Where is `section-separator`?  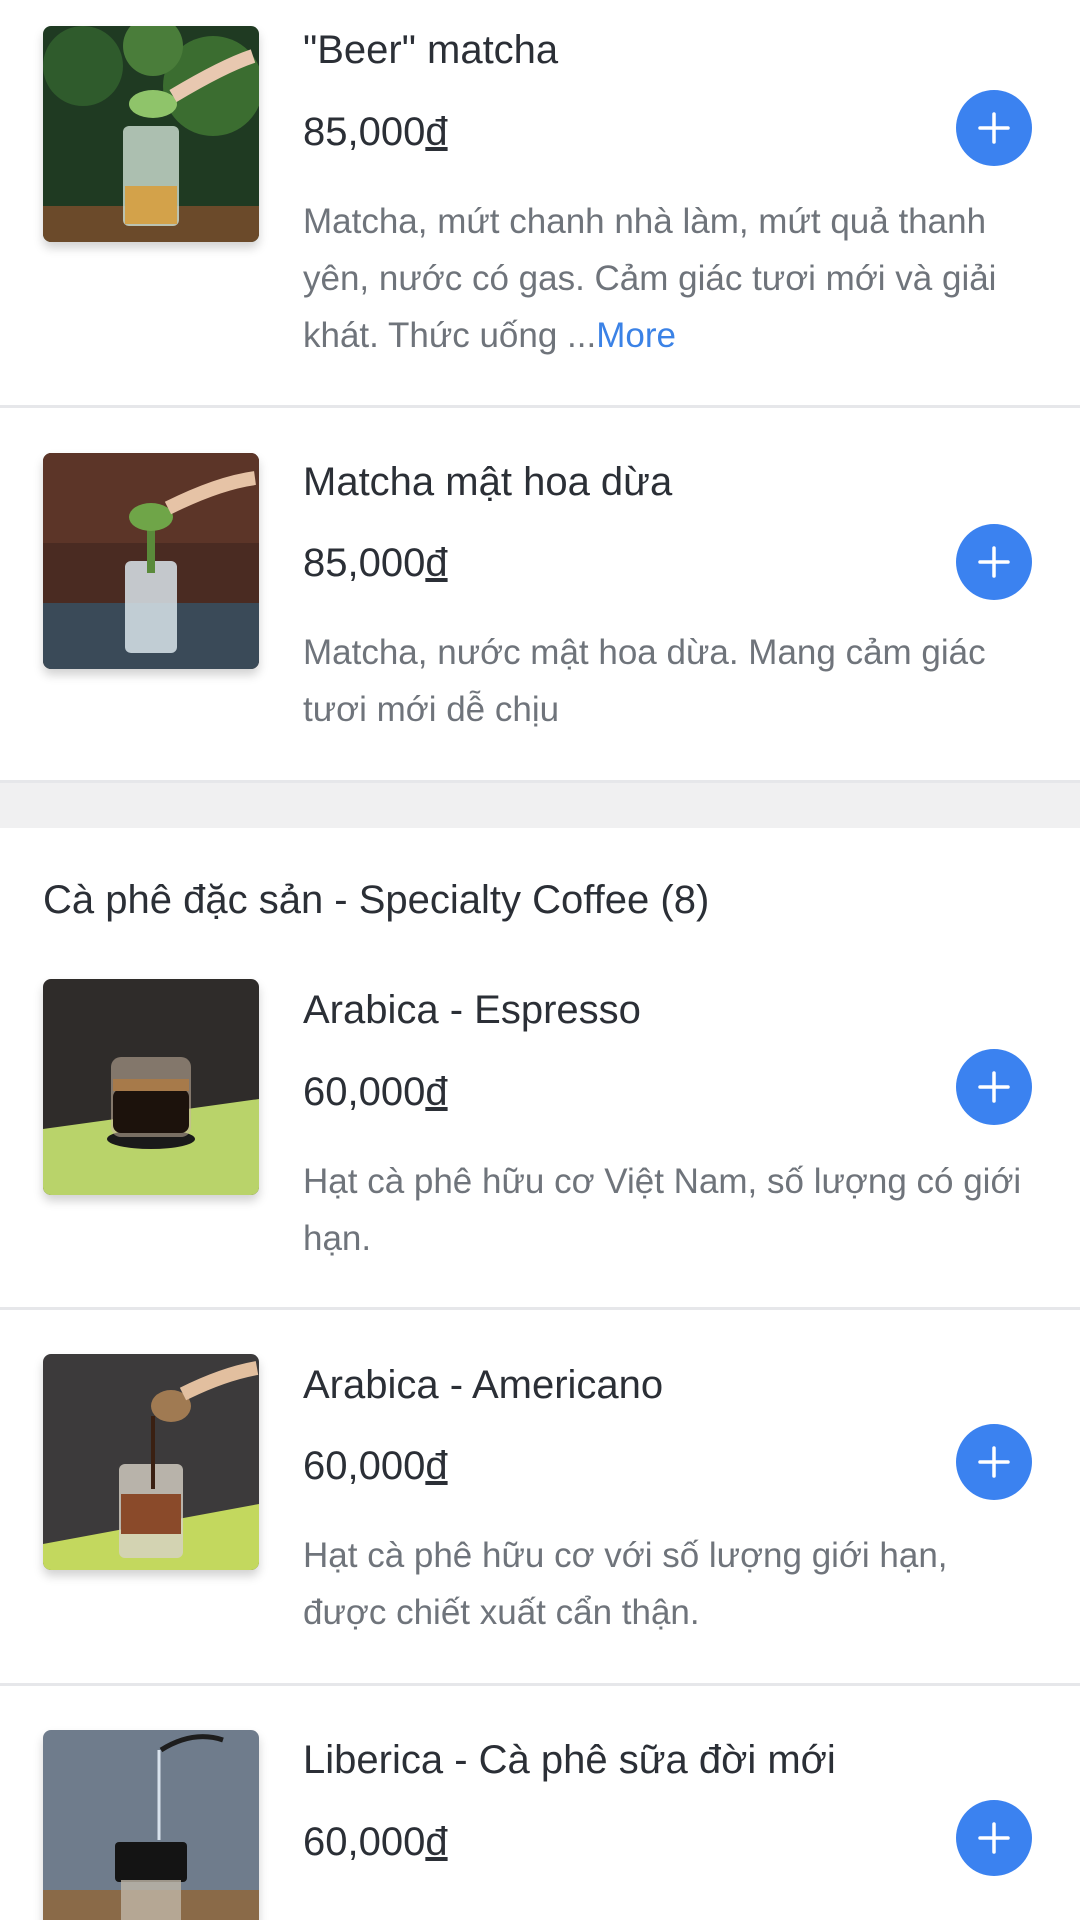 section-separator is located at coordinates (540, 805).